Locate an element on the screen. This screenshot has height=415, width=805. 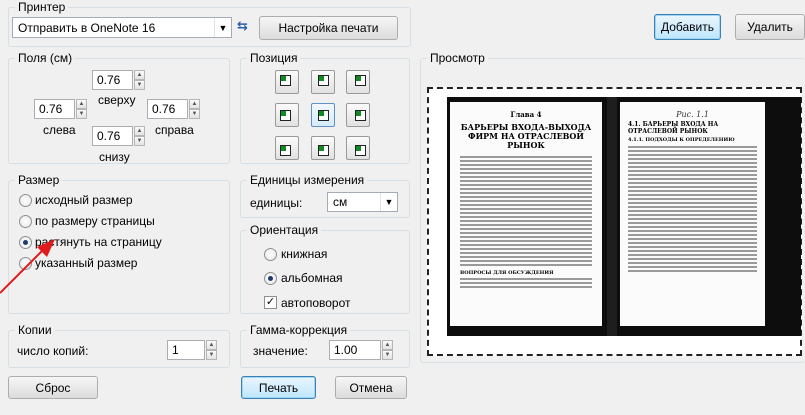
margin-right-value: 0.76 is located at coordinates (164, 109).